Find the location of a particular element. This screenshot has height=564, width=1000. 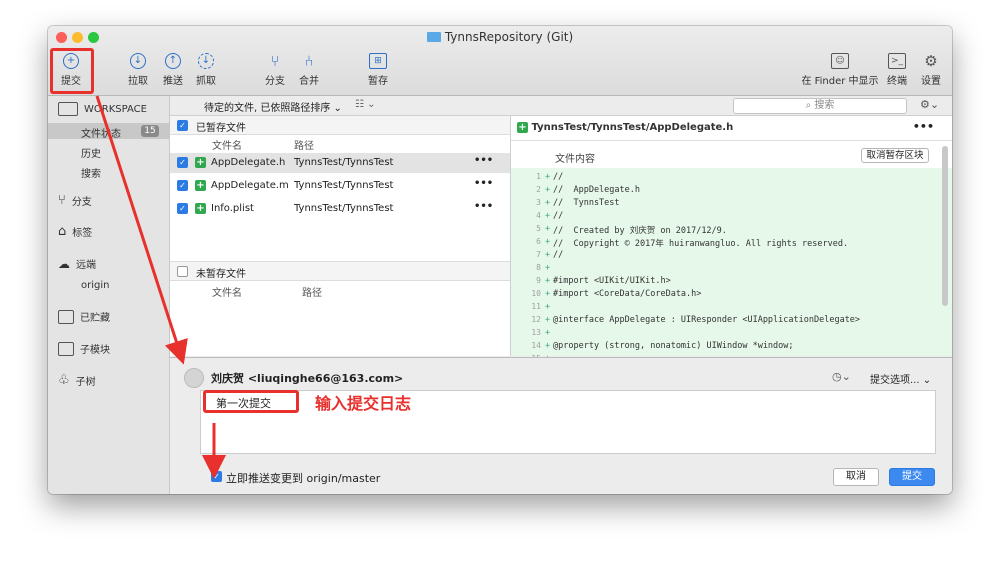

annotation-arrows is located at coordinates (160, 287).